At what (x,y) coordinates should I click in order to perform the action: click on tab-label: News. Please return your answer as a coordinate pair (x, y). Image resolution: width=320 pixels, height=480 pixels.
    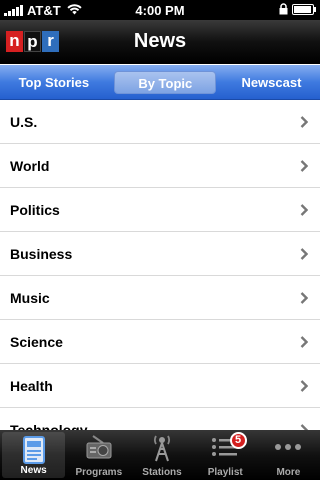
    Looking at the image, I should click on (33, 470).